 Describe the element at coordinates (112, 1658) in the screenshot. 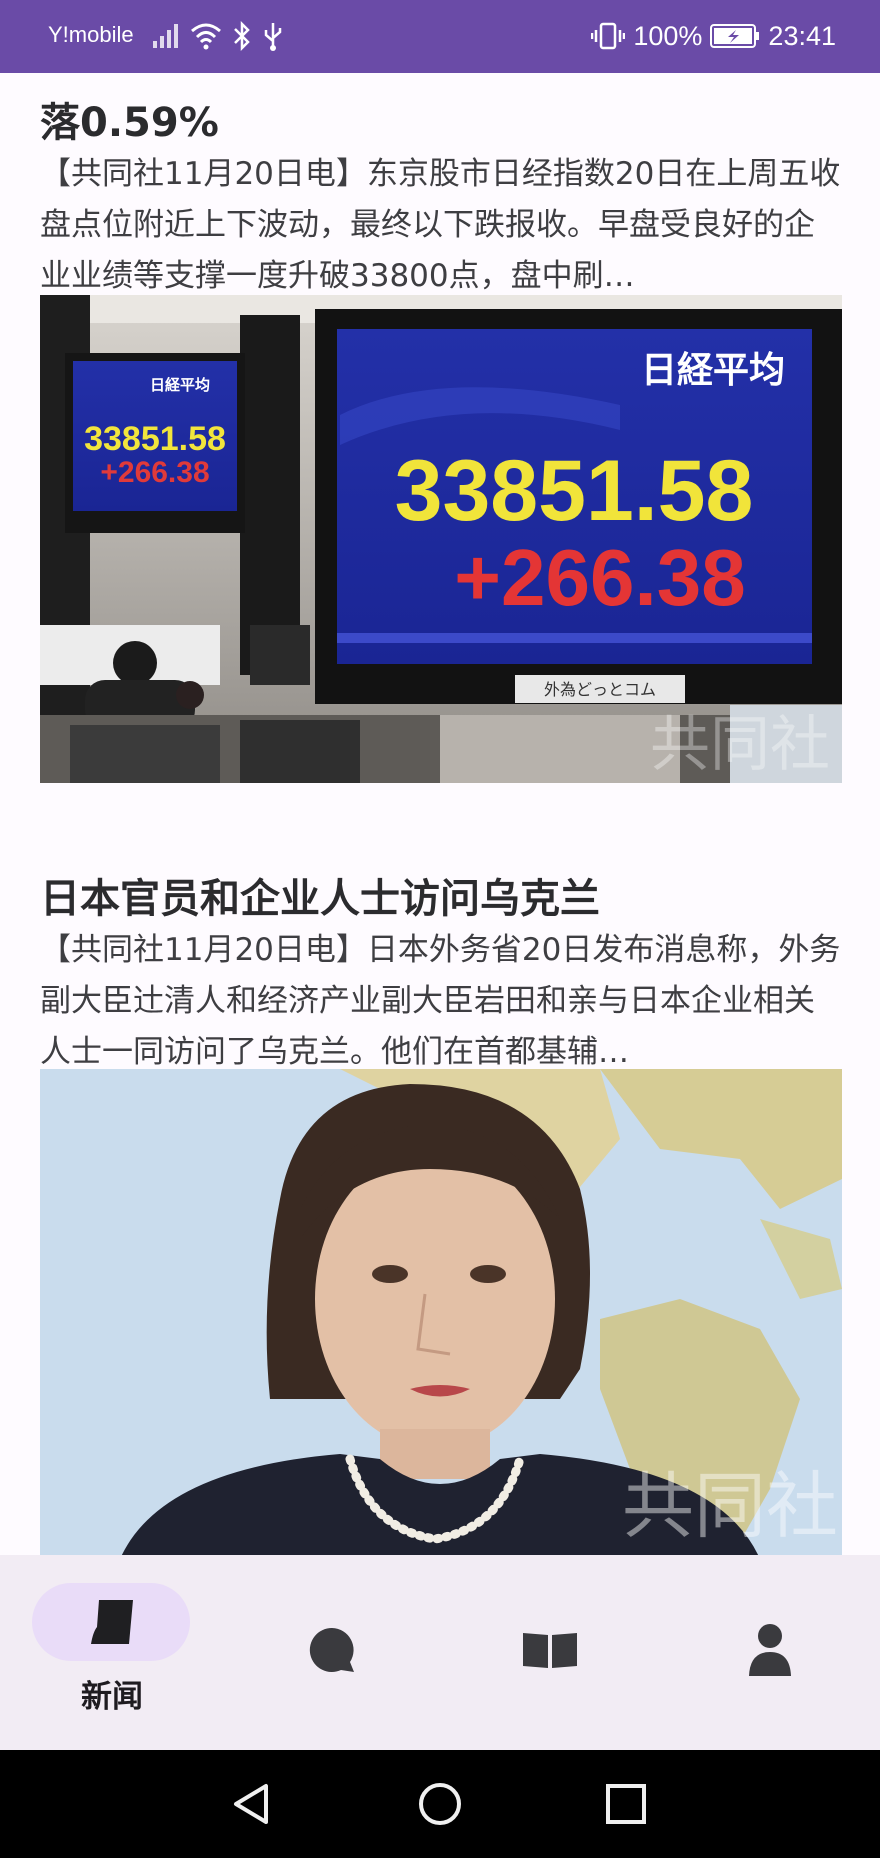

I see `nav-tab-news: 新闻` at that location.